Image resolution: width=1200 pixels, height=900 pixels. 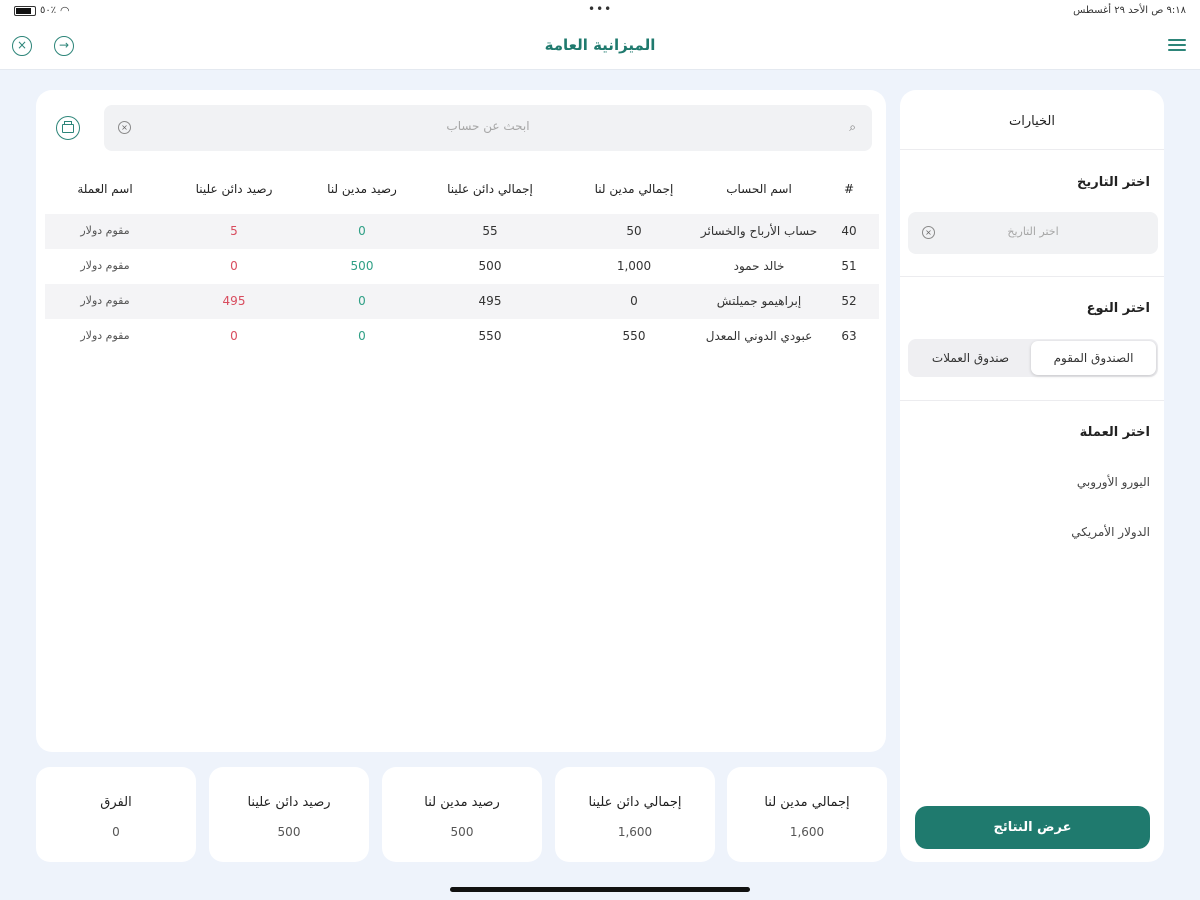 I want to click on show-results-button: عرض النتائج, so click(x=1032, y=827).